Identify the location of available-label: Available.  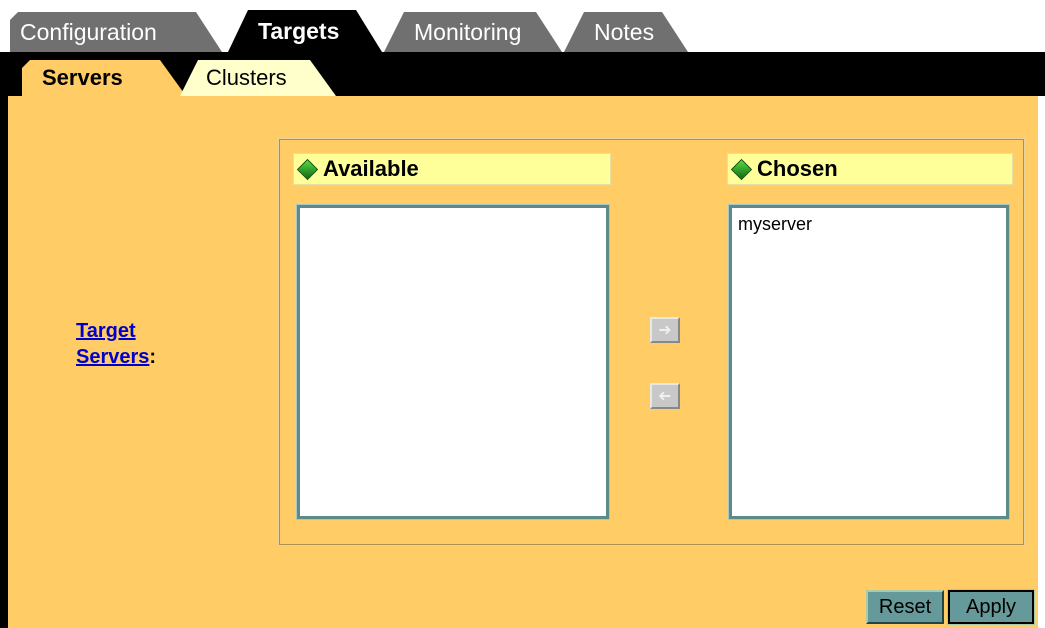
(371, 168).